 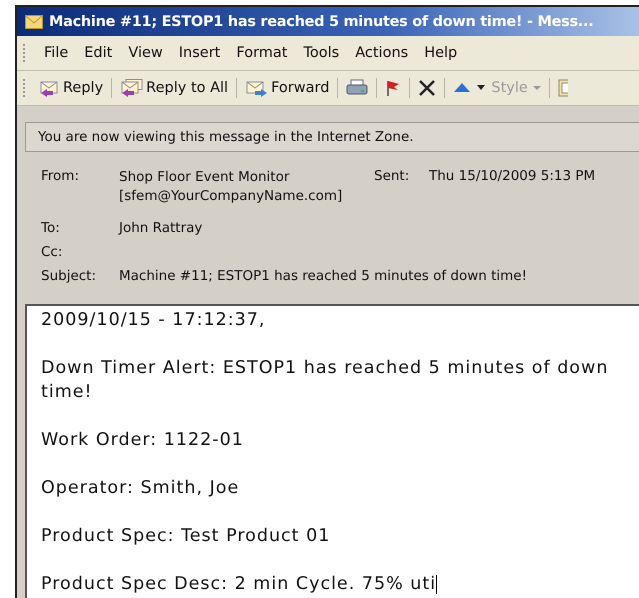 What do you see at coordinates (257, 88) in the screenshot?
I see `envelope-forward-icon` at bounding box center [257, 88].